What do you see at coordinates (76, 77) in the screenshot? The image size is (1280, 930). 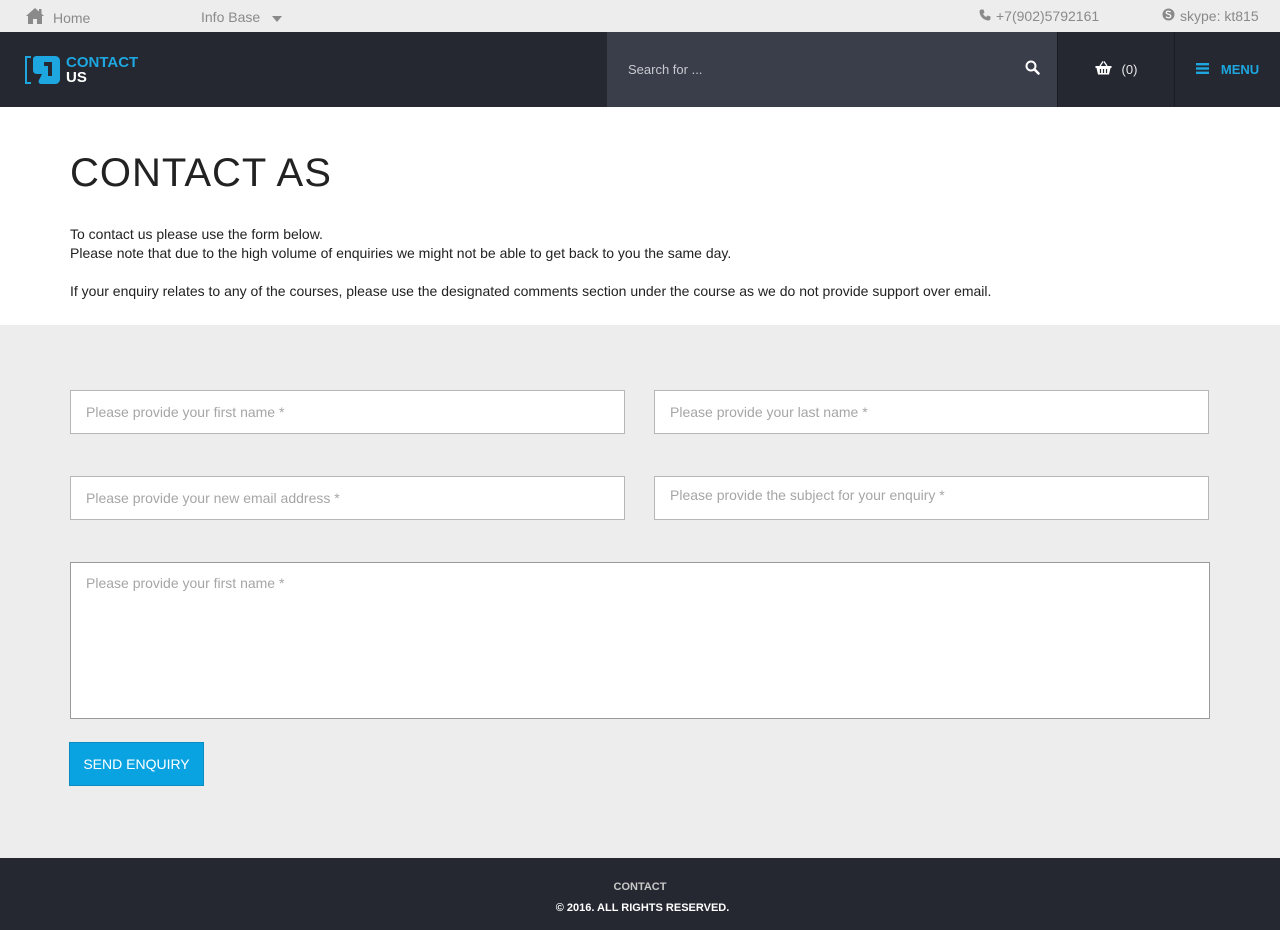 I see `logo-line-2: US` at bounding box center [76, 77].